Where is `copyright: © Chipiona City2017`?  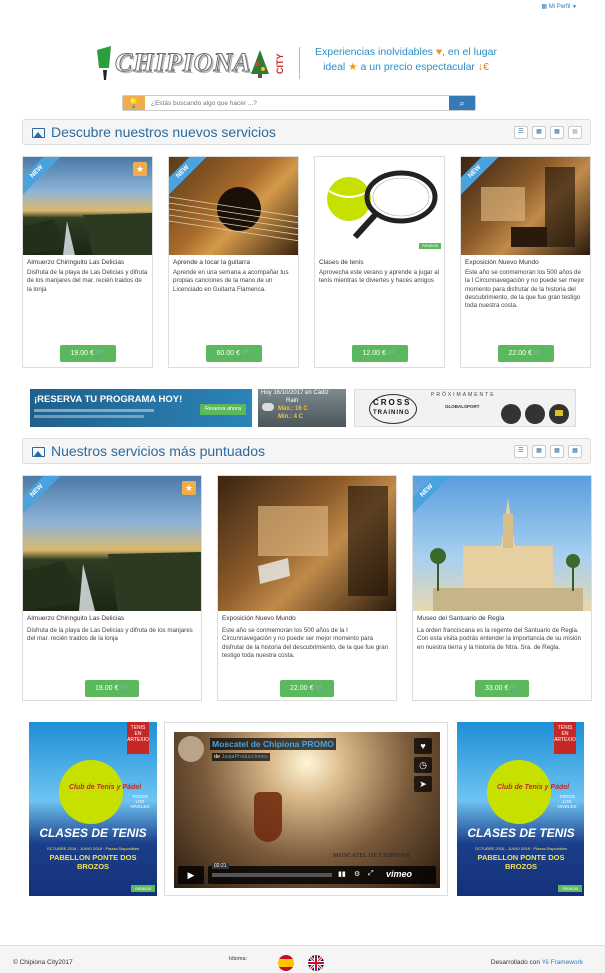
copyright: © Chipiona City2017 is located at coordinates (43, 962).